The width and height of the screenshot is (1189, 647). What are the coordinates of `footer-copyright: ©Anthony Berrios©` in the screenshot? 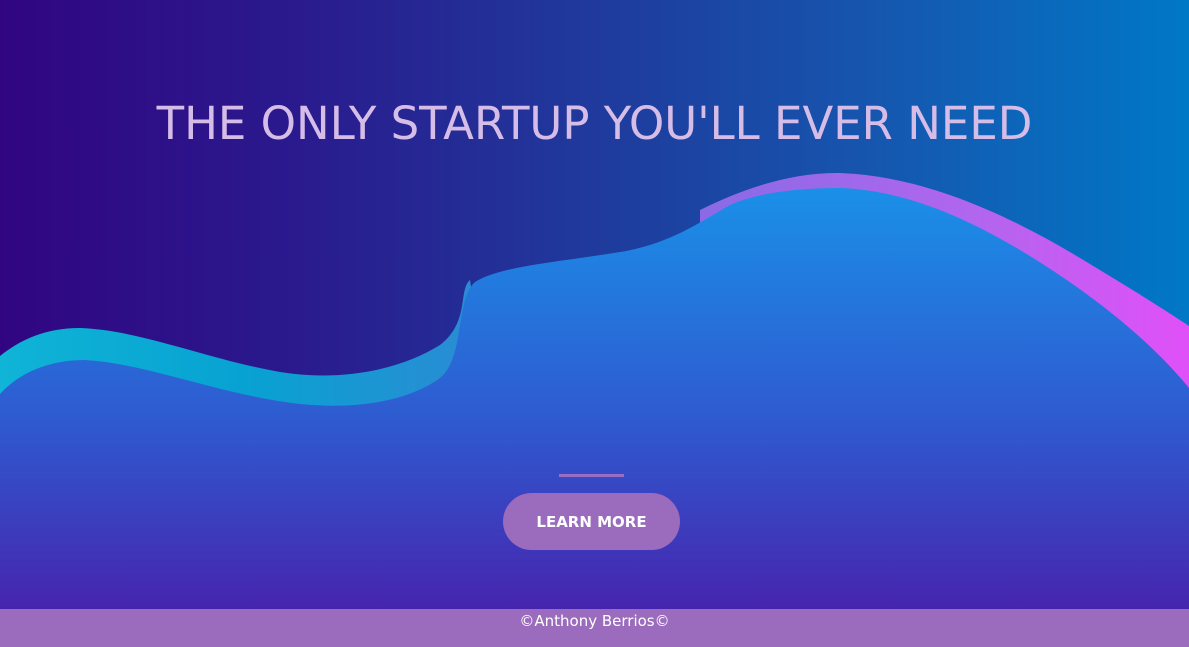 It's located at (594, 621).